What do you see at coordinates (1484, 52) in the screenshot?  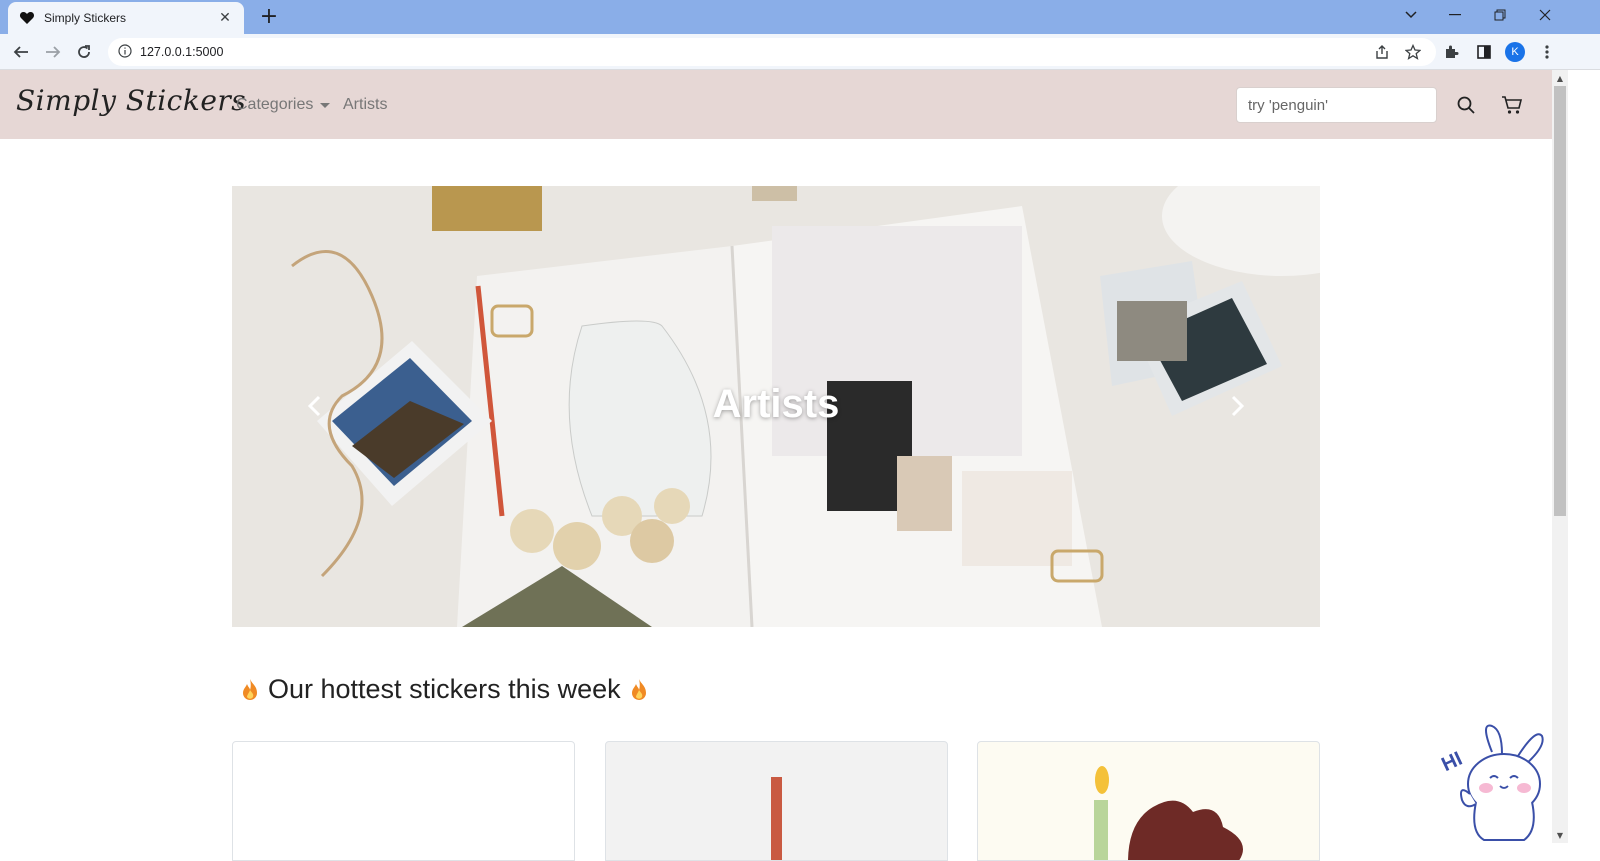 I see `side-panel-icon` at bounding box center [1484, 52].